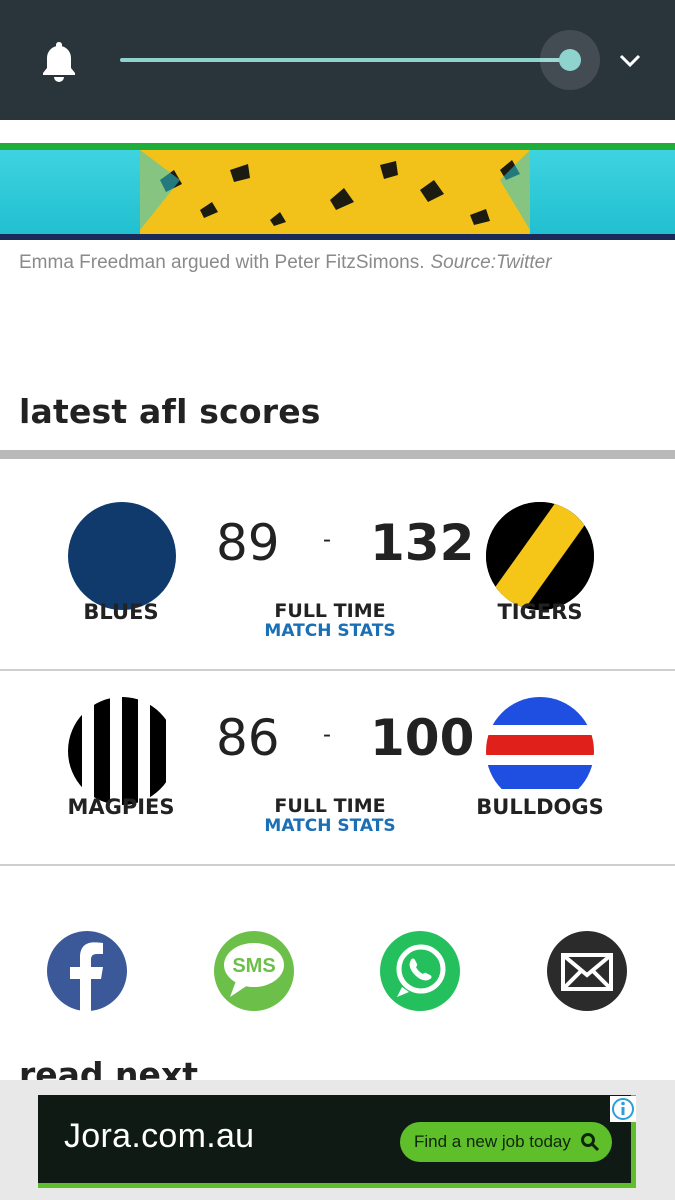 This screenshot has height=1200, width=675. What do you see at coordinates (337, 865) in the screenshot?
I see `row-divider` at bounding box center [337, 865].